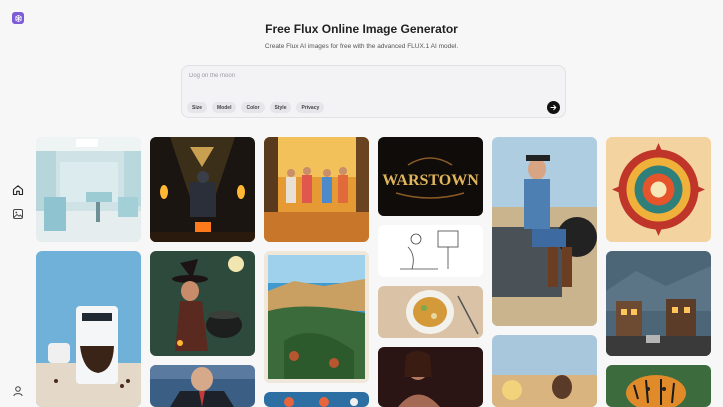 This screenshot has height=407, width=723. Describe the element at coordinates (658, 189) in the screenshot. I see `gallery-image-mandala` at that location.